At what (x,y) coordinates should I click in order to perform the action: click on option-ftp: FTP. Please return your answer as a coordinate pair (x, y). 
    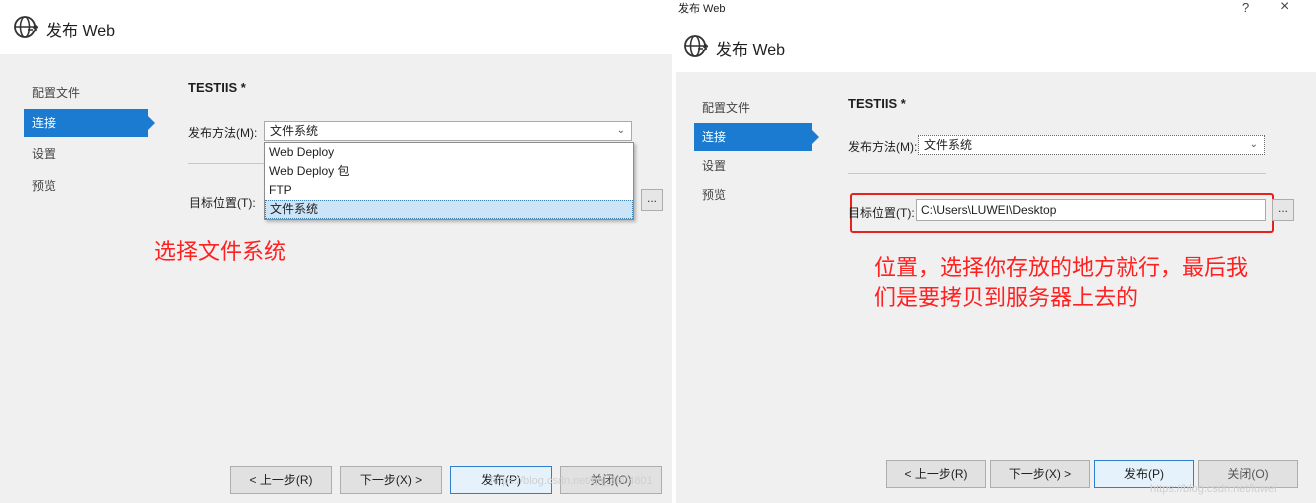
    Looking at the image, I should click on (449, 190).